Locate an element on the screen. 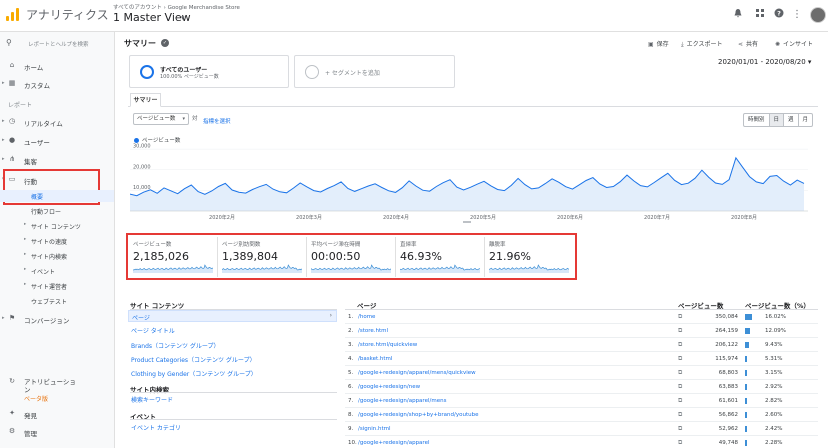 This screenshot has width=828, height=448. page-link: /google+redesign/apparel/mens/quickview is located at coordinates (417, 373).